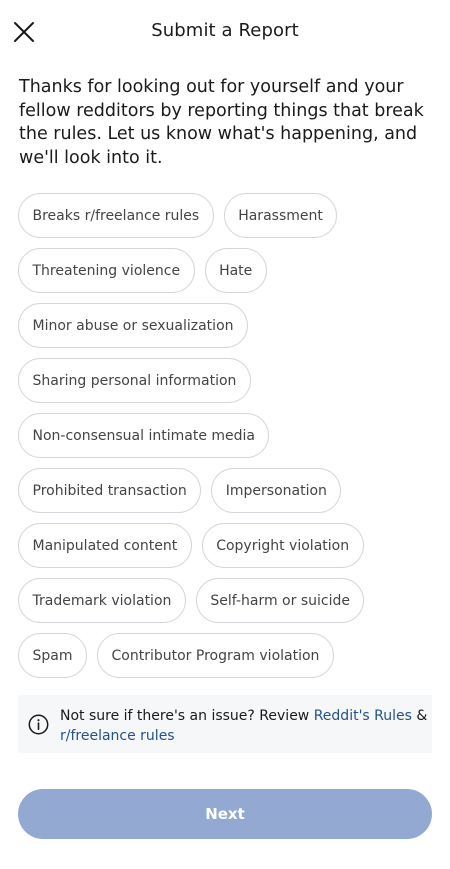  What do you see at coordinates (282, 545) in the screenshot?
I see `reason-chip: Copyright violation` at bounding box center [282, 545].